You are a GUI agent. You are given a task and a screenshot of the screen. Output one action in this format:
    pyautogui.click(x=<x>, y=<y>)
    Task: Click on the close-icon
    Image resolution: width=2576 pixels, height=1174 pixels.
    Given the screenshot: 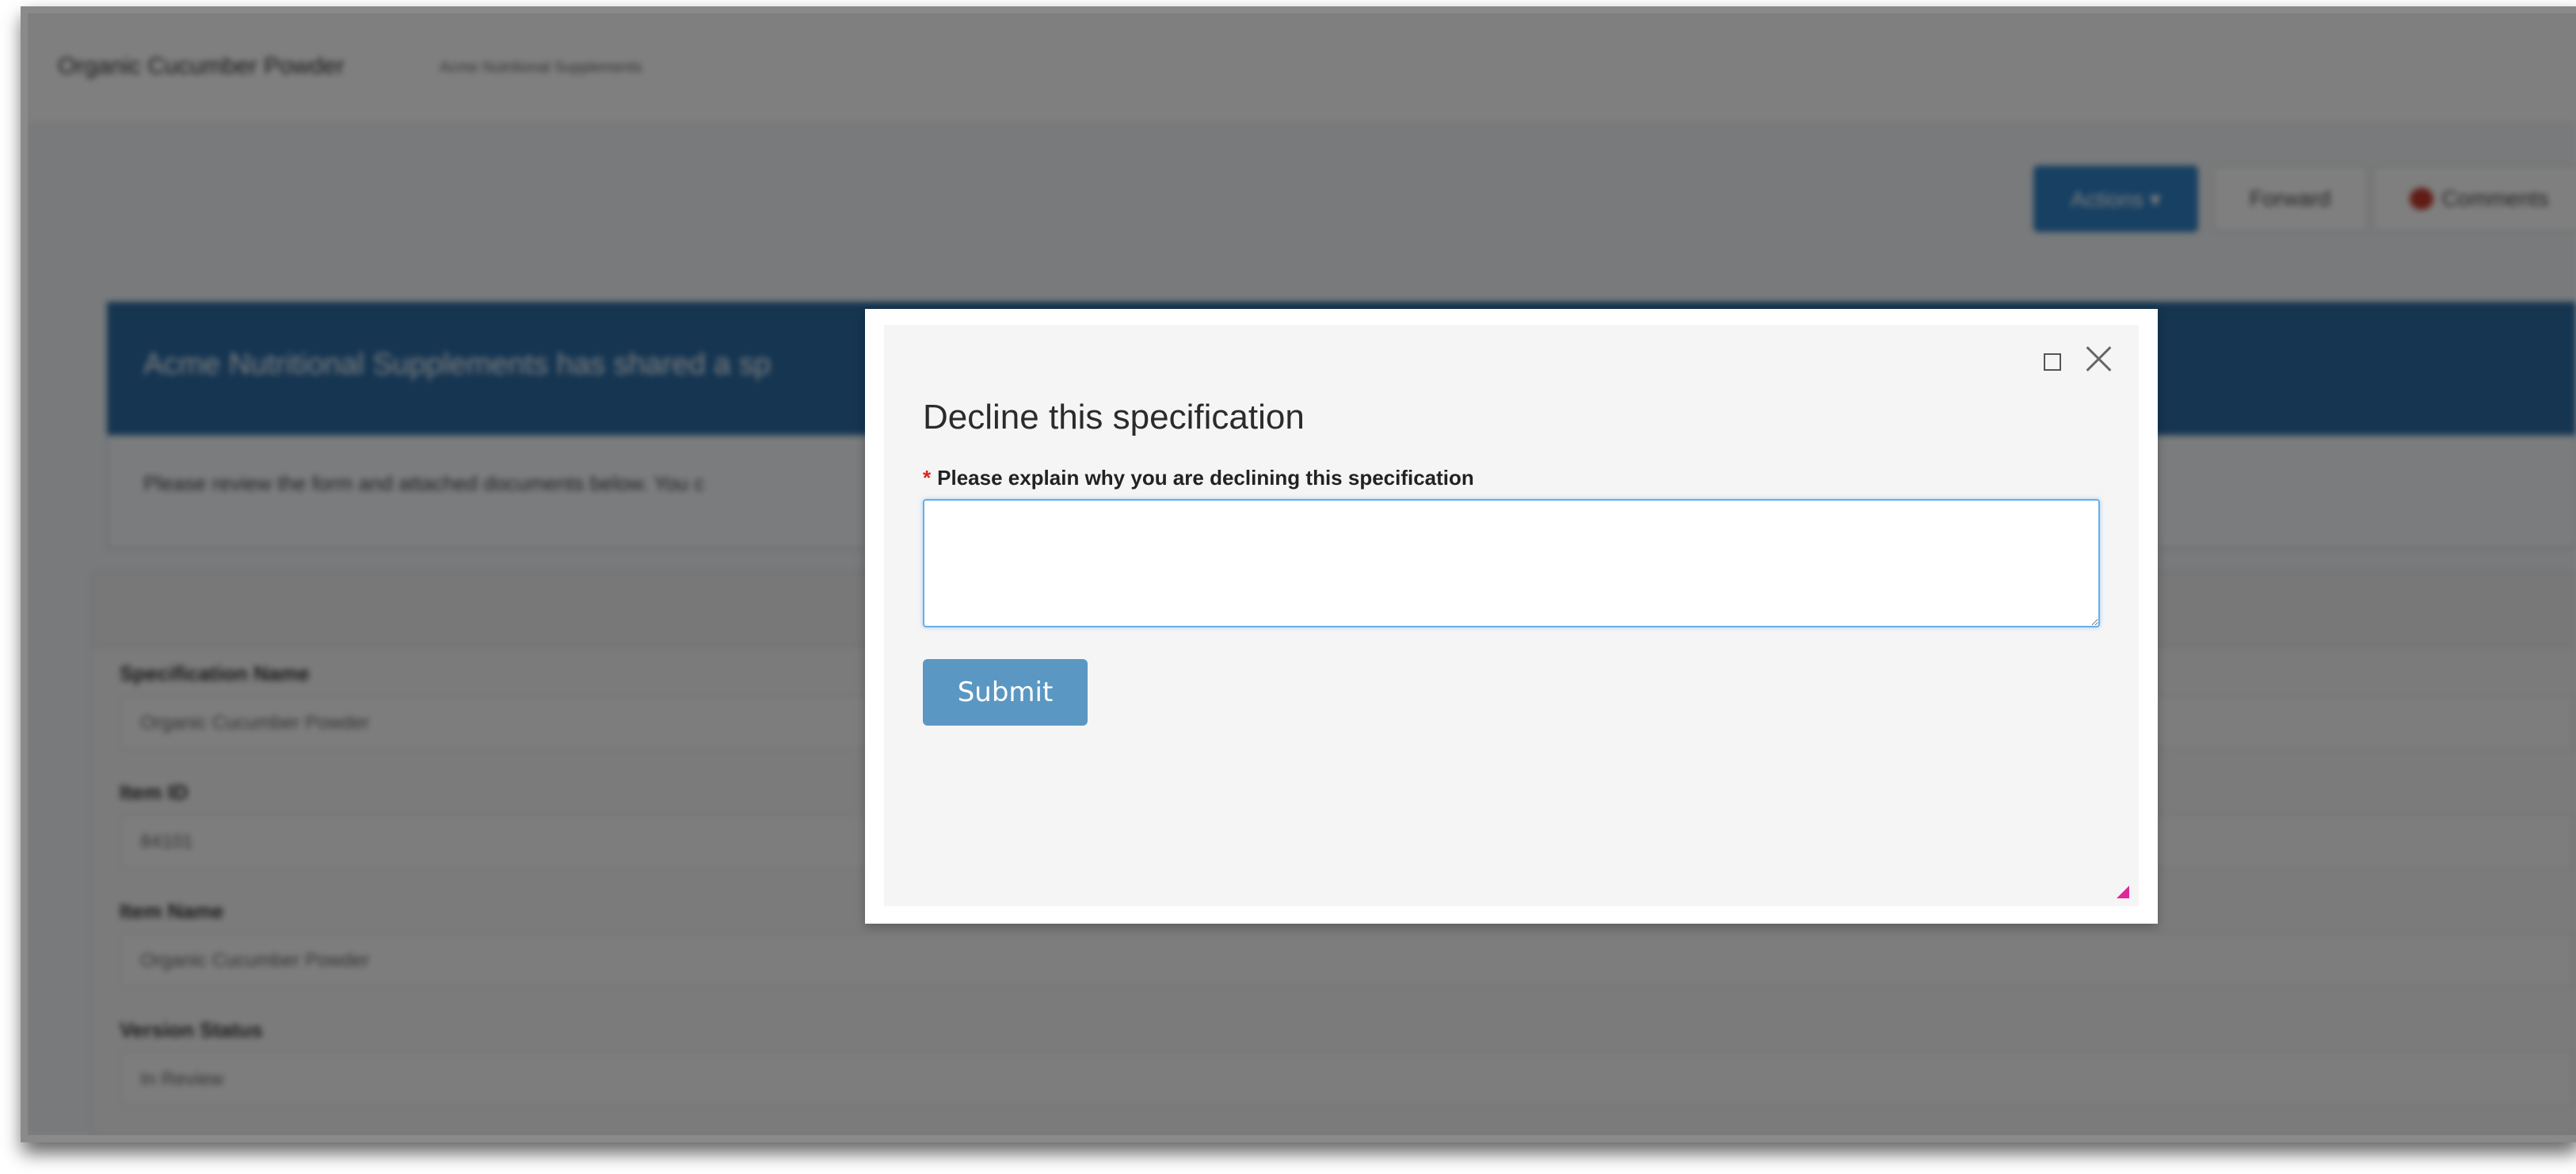 What is the action you would take?
    pyautogui.click(x=2099, y=359)
    